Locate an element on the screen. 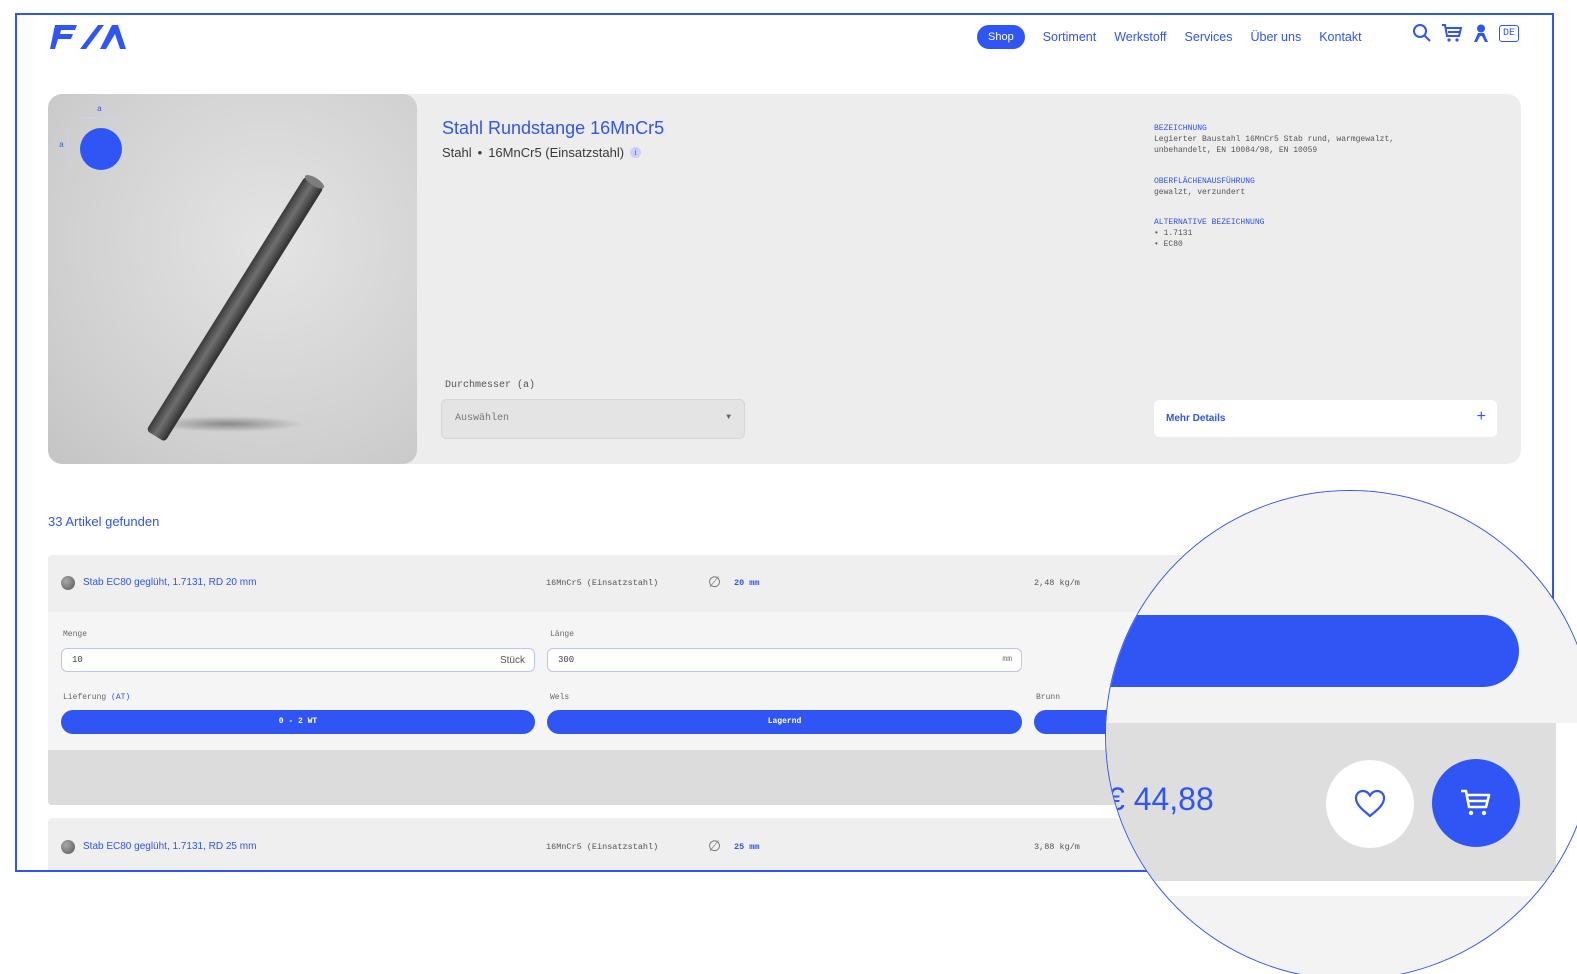 This screenshot has height=974, width=1577. info-icon: i is located at coordinates (636, 152).